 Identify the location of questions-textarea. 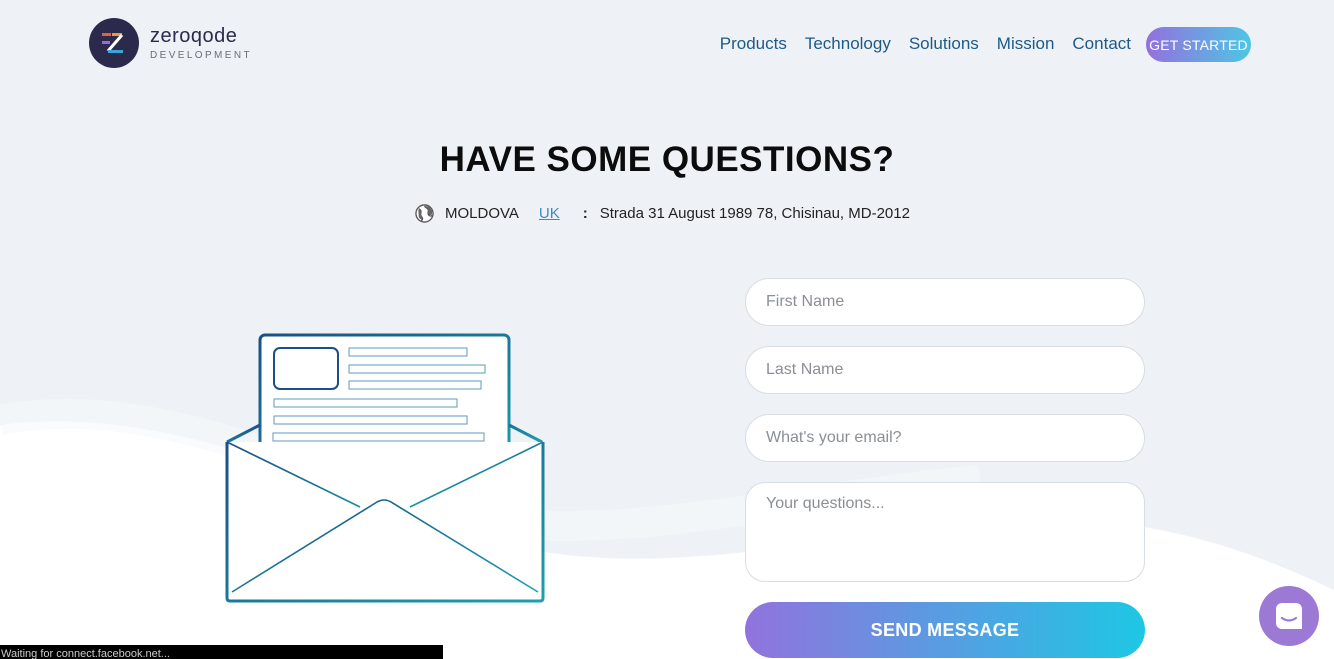
(945, 532).